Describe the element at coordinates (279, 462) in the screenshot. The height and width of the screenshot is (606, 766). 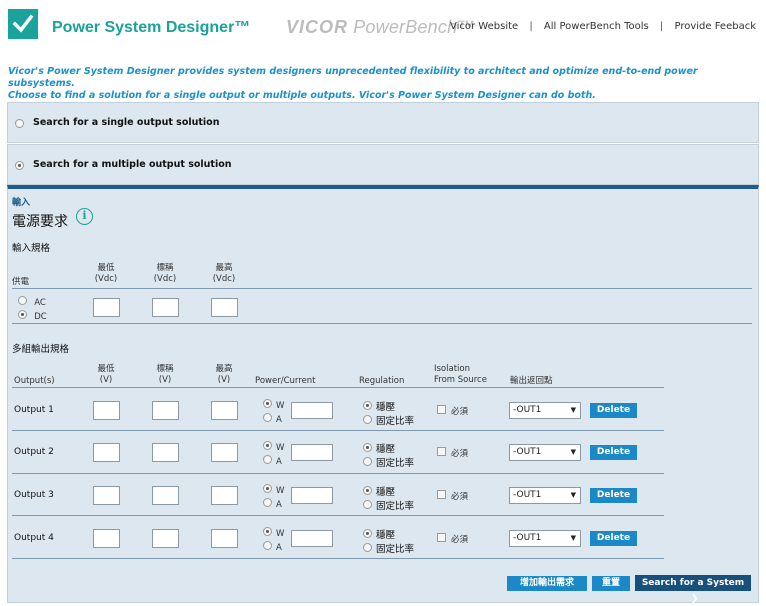
I see `amps-label: A` at that location.